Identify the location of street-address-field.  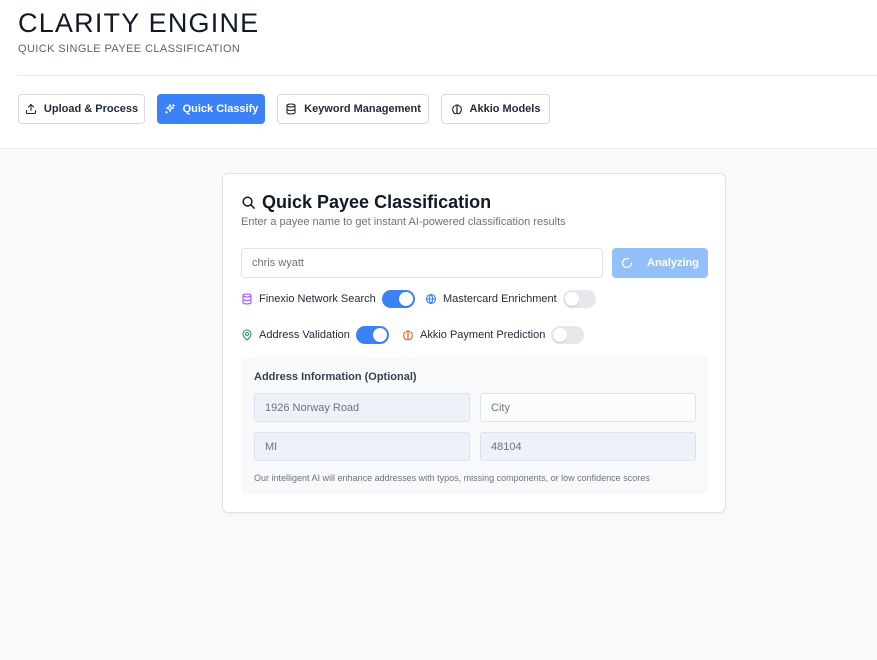
(362, 407).